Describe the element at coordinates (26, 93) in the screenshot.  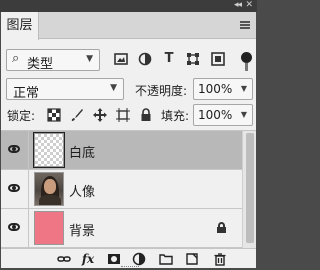
I see `blend-mode-label: 正常` at that location.